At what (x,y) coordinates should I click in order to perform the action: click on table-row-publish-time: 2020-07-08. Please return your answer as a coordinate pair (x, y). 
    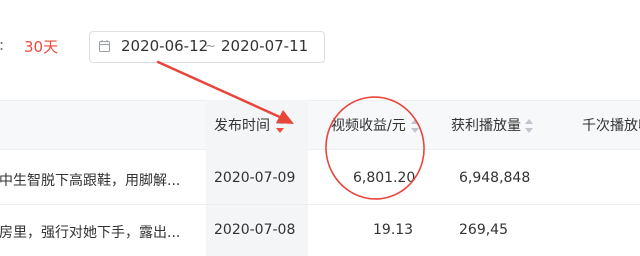
    Looking at the image, I should click on (255, 230).